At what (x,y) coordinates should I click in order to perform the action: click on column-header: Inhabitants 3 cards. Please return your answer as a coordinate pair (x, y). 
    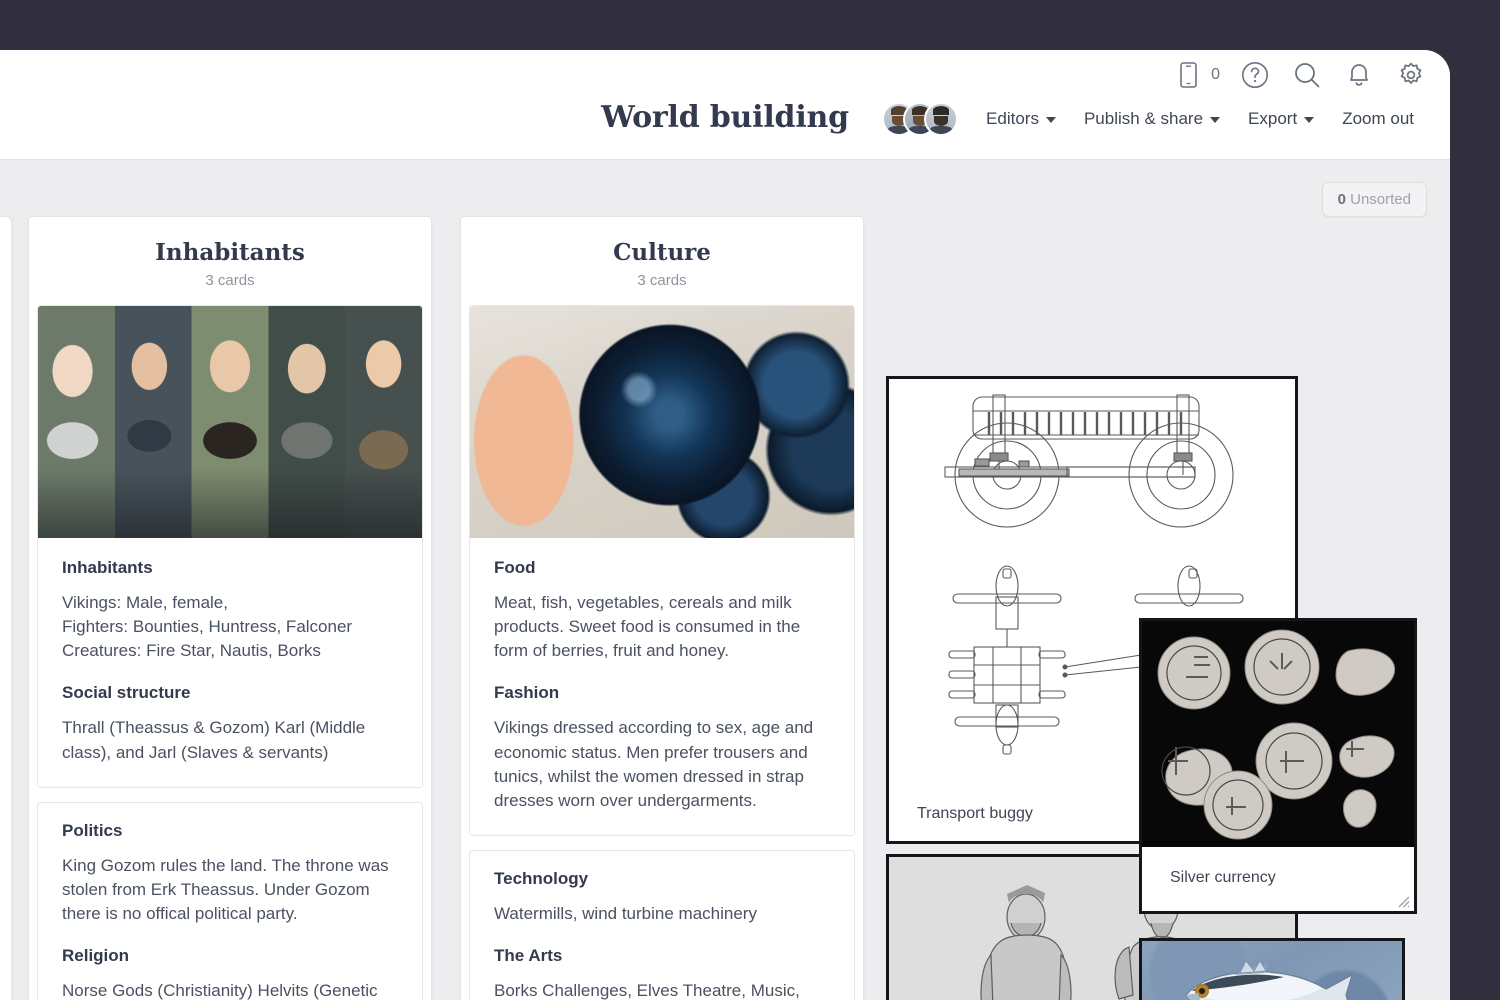
    Looking at the image, I should click on (230, 261).